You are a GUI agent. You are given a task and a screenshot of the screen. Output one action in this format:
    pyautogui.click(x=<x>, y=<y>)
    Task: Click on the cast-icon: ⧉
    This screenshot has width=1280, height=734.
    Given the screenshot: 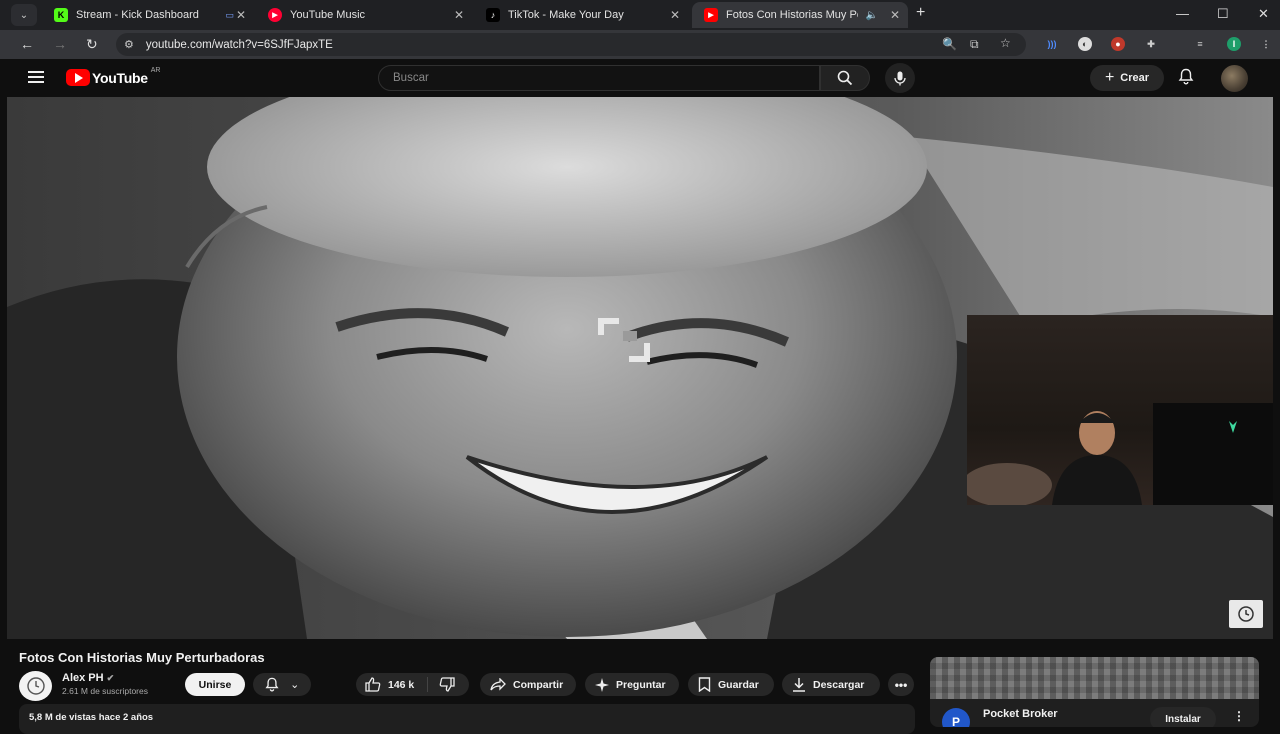 What is the action you would take?
    pyautogui.click(x=974, y=44)
    